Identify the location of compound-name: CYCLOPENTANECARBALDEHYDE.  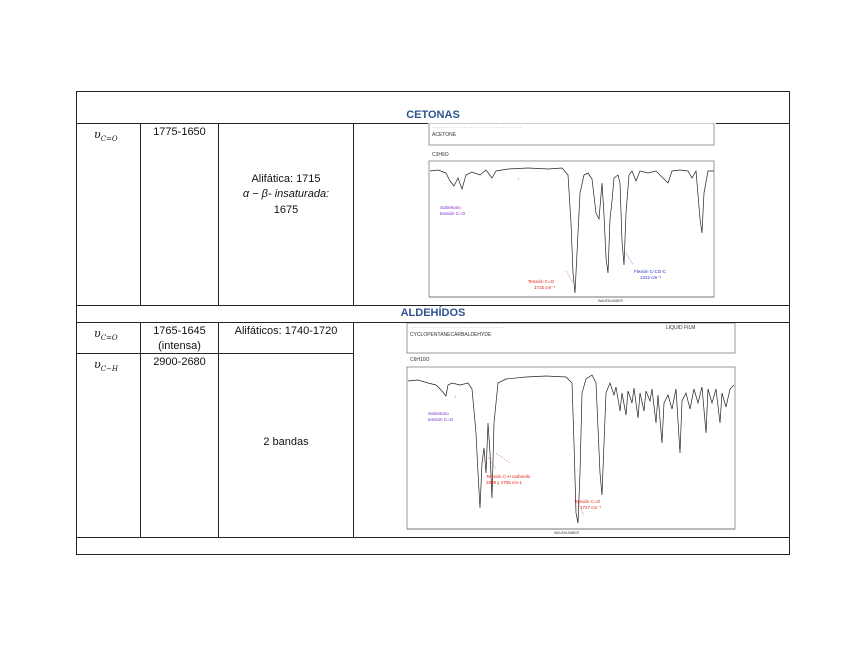
(451, 335).